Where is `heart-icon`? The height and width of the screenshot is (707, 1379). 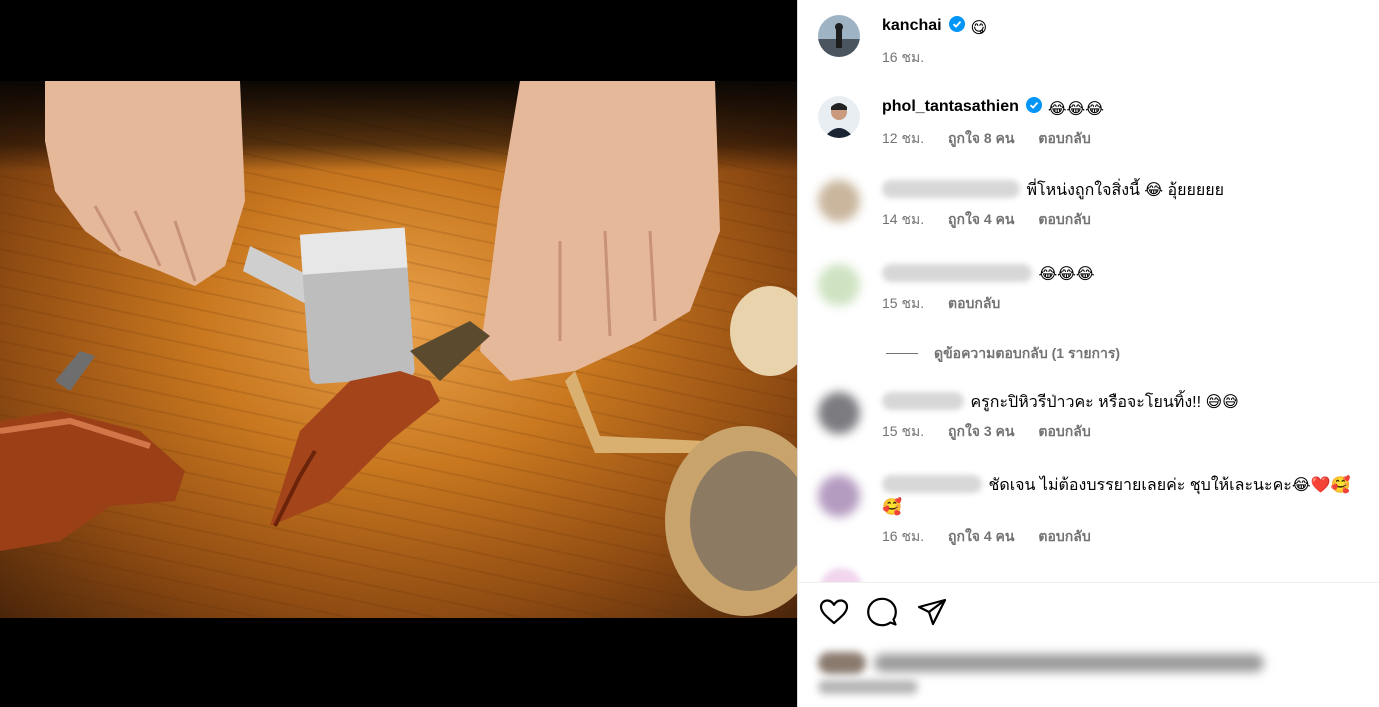 heart-icon is located at coordinates (834, 612).